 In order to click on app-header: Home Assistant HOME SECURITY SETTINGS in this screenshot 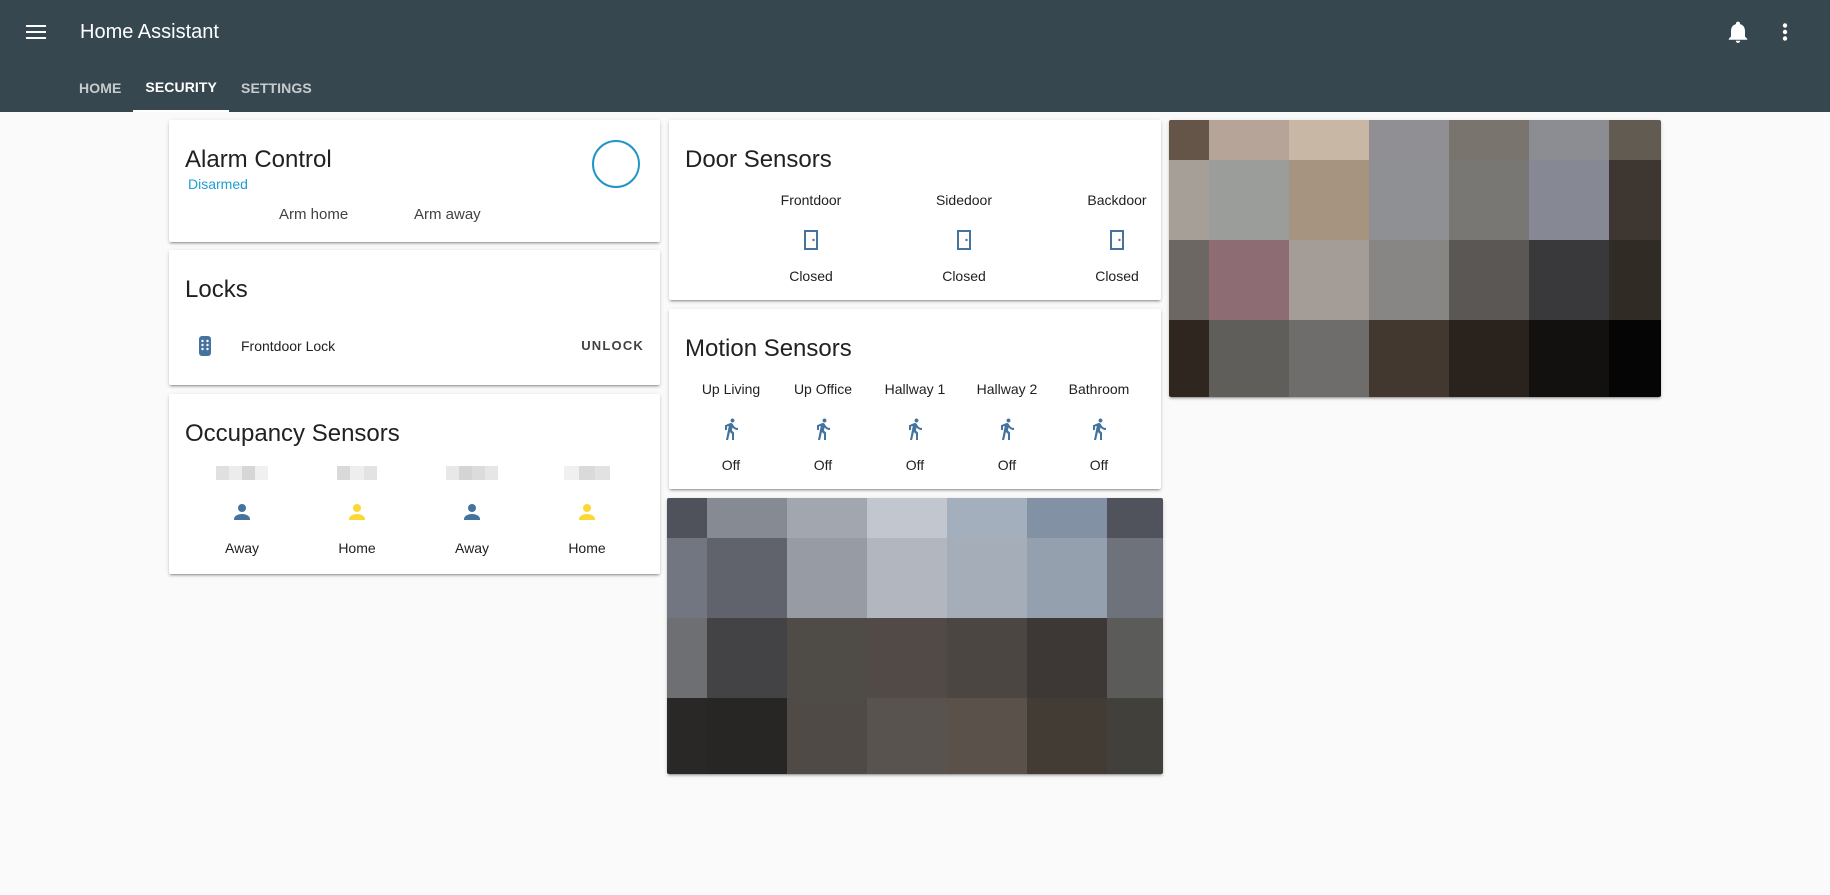, I will do `click(915, 56)`.